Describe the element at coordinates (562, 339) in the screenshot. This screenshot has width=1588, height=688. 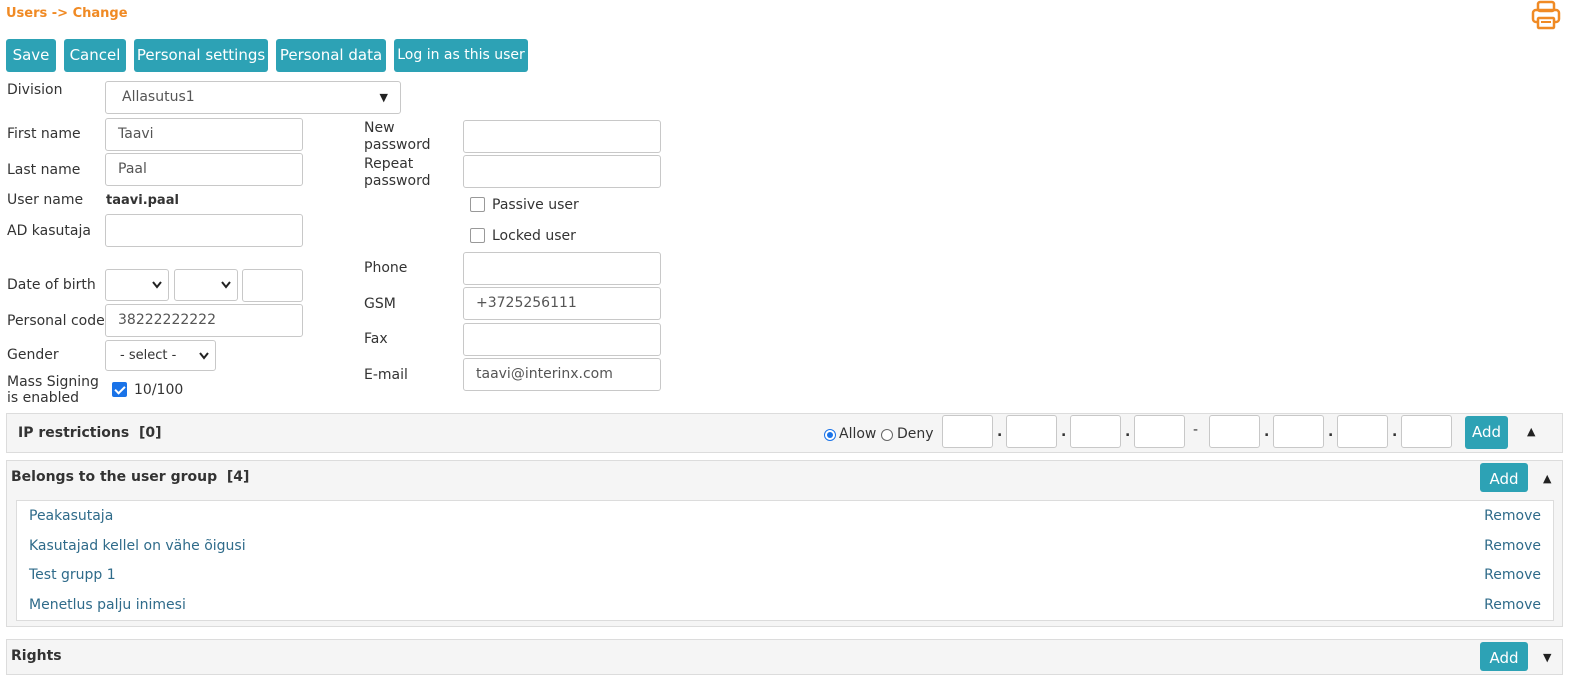
I see `fax-field` at that location.